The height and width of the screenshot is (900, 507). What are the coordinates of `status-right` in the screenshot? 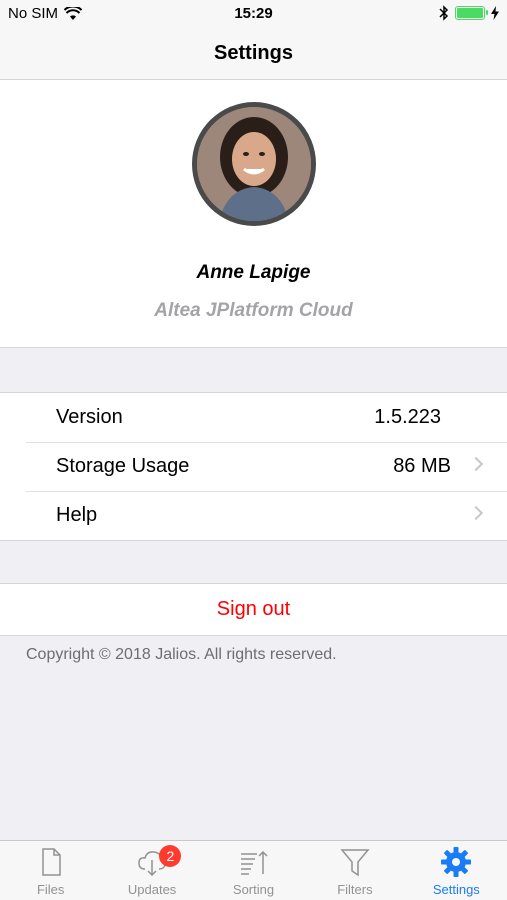 It's located at (469, 13).